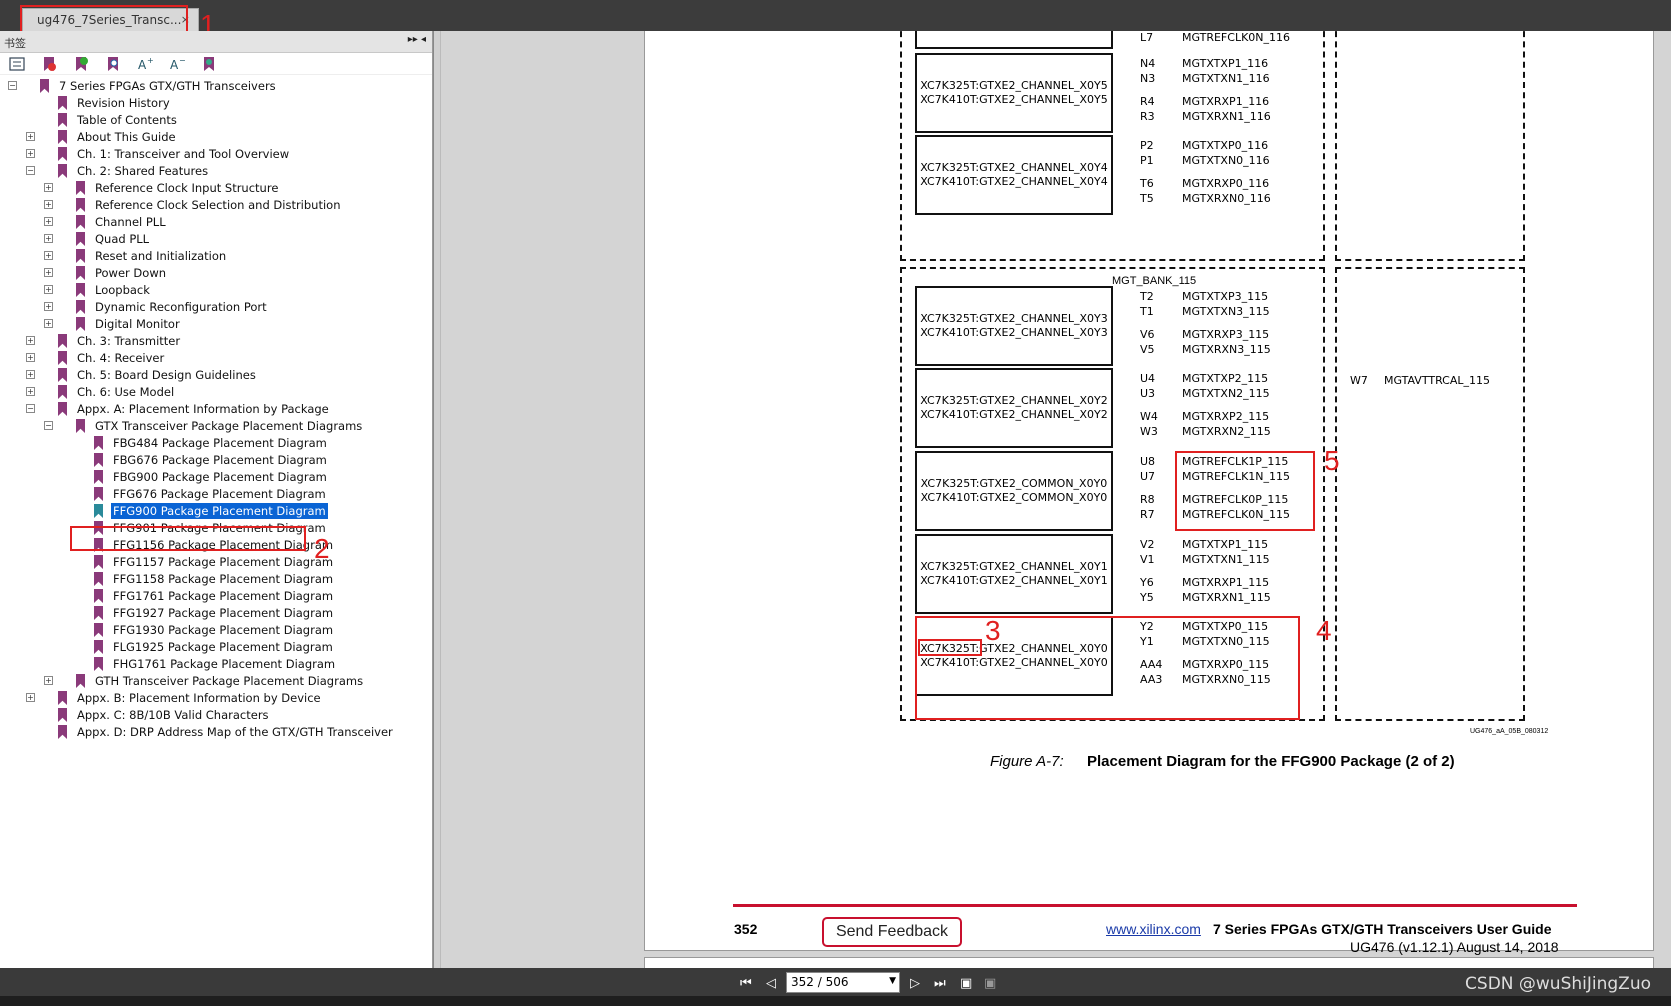 The height and width of the screenshot is (1006, 1671). Describe the element at coordinates (118, 120) in the screenshot. I see `bookmark-item: Table of Contents` at that location.